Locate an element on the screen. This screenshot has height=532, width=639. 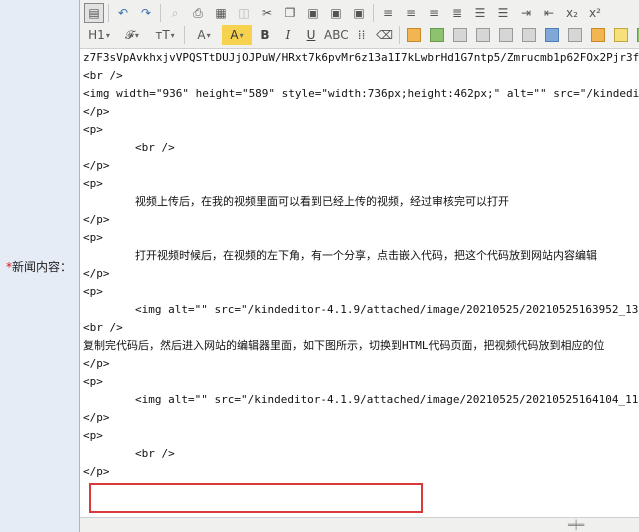
paste-icon: ▣ is located at coordinates (313, 13).